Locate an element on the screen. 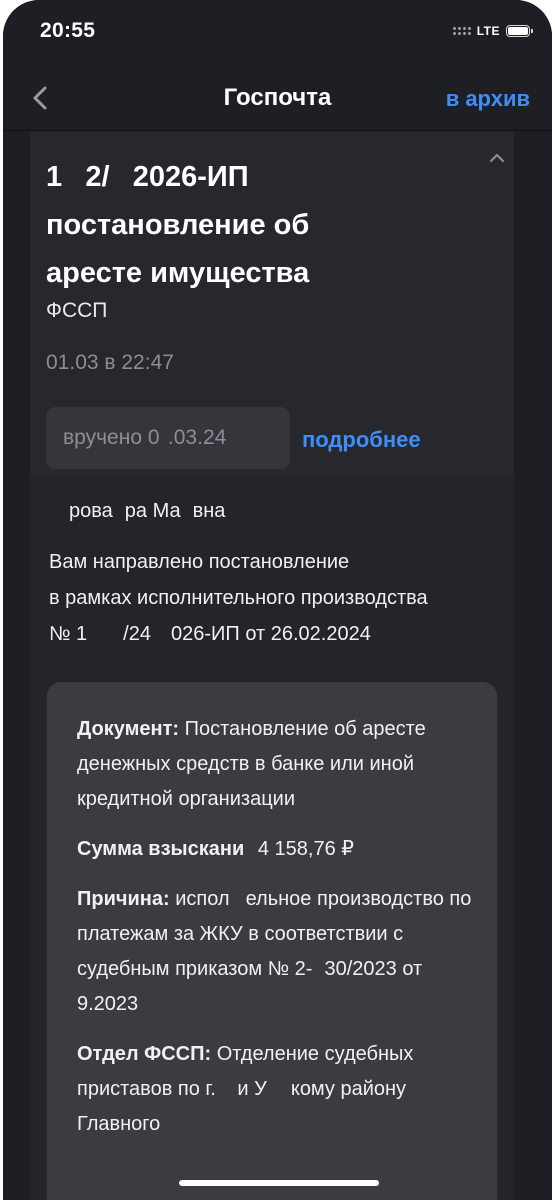 The width and height of the screenshot is (555, 1200). status-time: 20:55 is located at coordinates (68, 30).